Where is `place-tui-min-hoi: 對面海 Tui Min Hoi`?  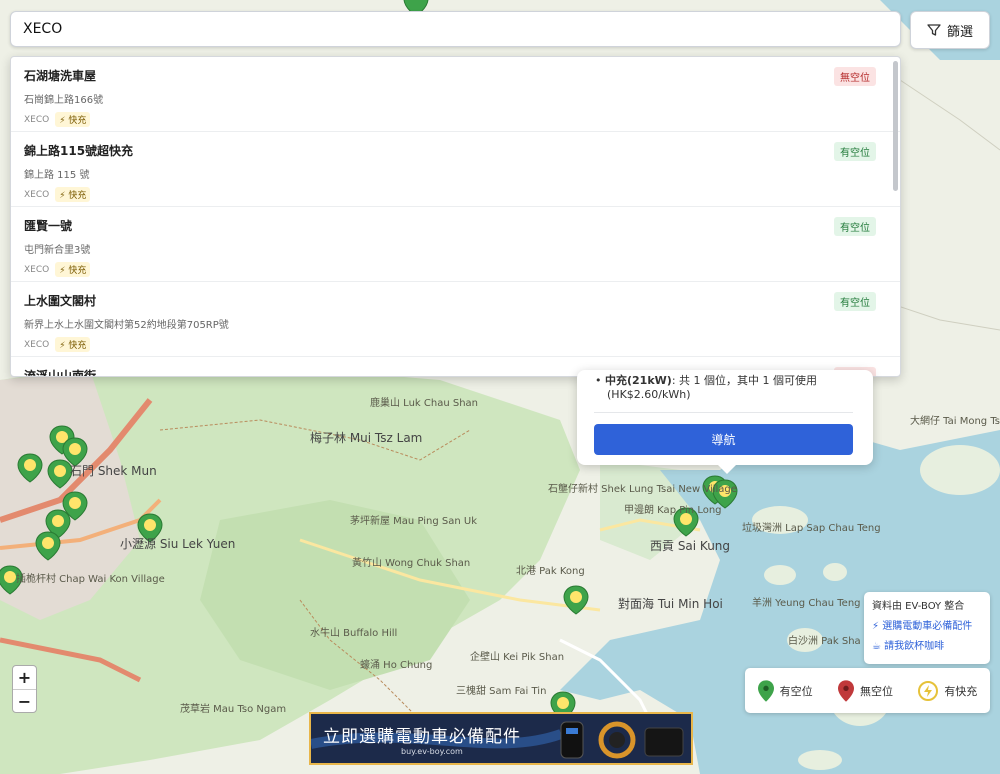 place-tui-min-hoi: 對面海 Tui Min Hoi is located at coordinates (670, 604).